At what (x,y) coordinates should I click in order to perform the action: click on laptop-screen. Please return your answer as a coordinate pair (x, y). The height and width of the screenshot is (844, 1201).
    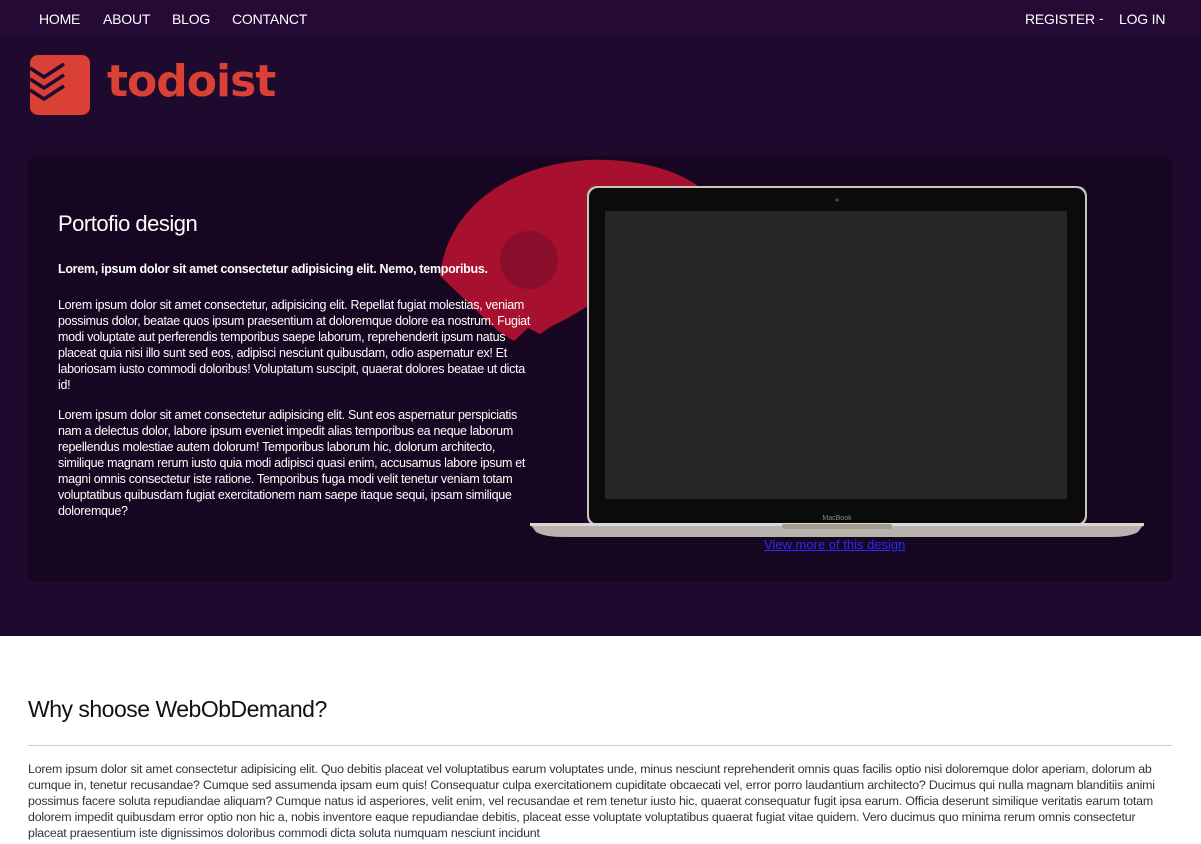
    Looking at the image, I should click on (836, 355).